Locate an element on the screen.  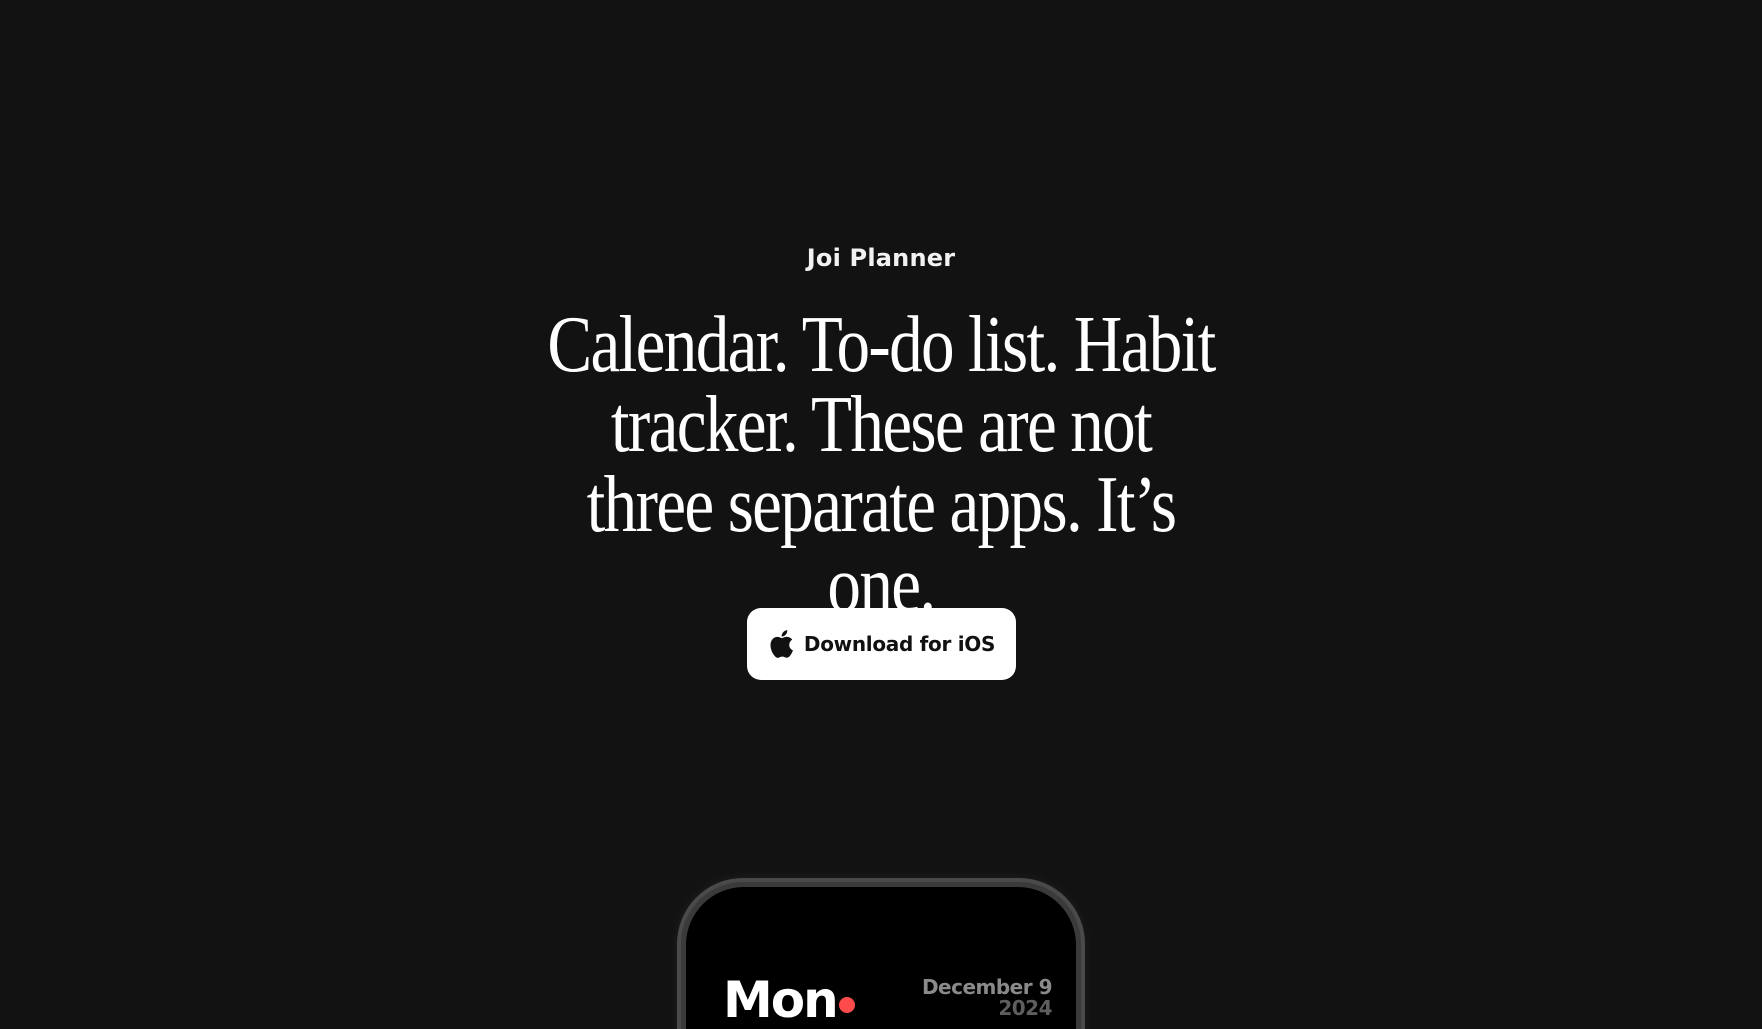
phone-mockup: Mon December 9 2024 is located at coordinates (881, 953).